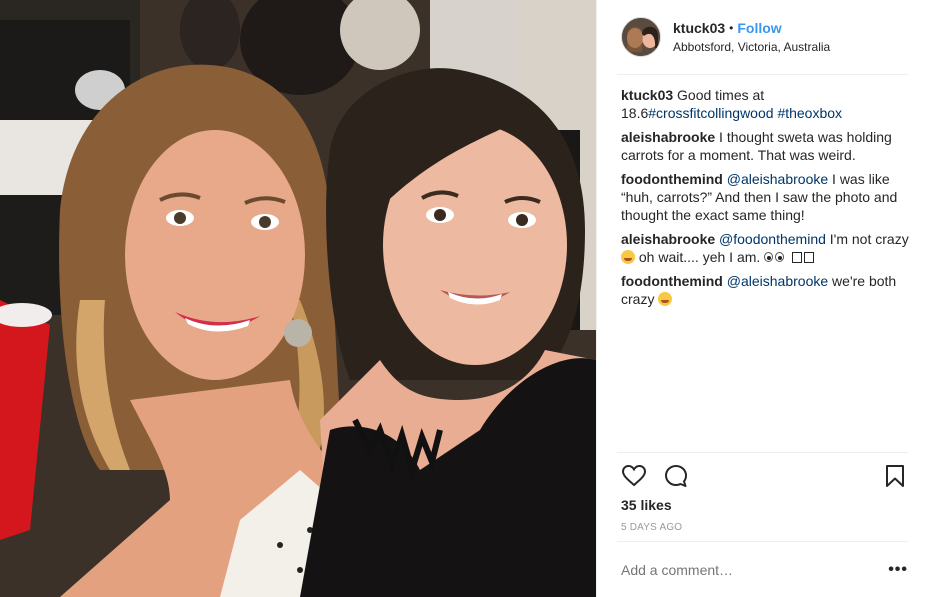 This screenshot has height=597, width=932. What do you see at coordinates (898, 570) in the screenshot?
I see `more-options-button: •••` at bounding box center [898, 570].